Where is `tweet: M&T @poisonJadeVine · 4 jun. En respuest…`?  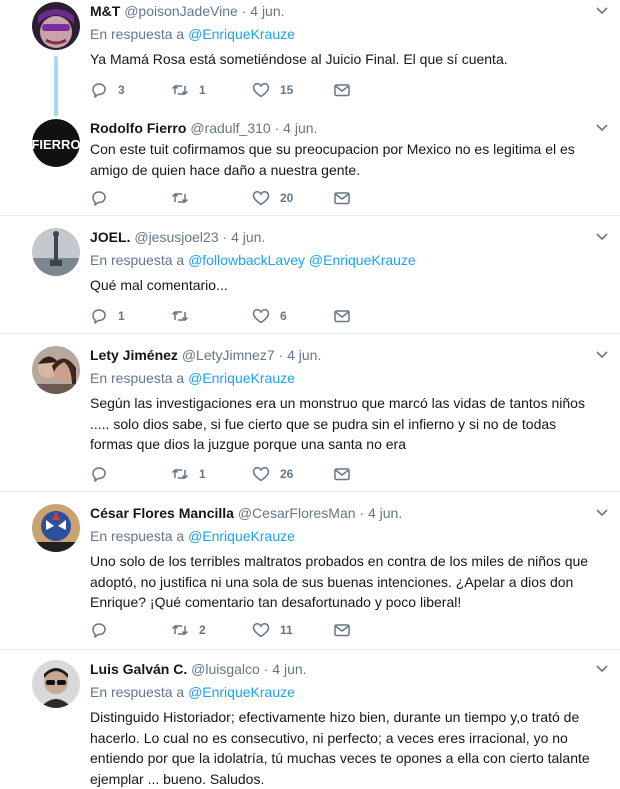
tweet: M&T @poisonJadeVine · 4 jun. En respuest… is located at coordinates (310, 58).